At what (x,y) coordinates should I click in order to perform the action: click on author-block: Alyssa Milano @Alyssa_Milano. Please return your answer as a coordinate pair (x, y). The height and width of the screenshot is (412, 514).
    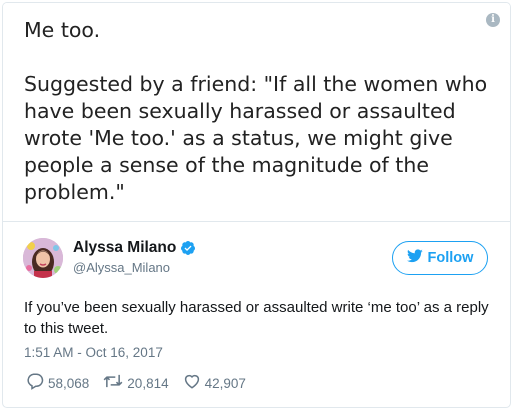
    Looking at the image, I should click on (134, 256).